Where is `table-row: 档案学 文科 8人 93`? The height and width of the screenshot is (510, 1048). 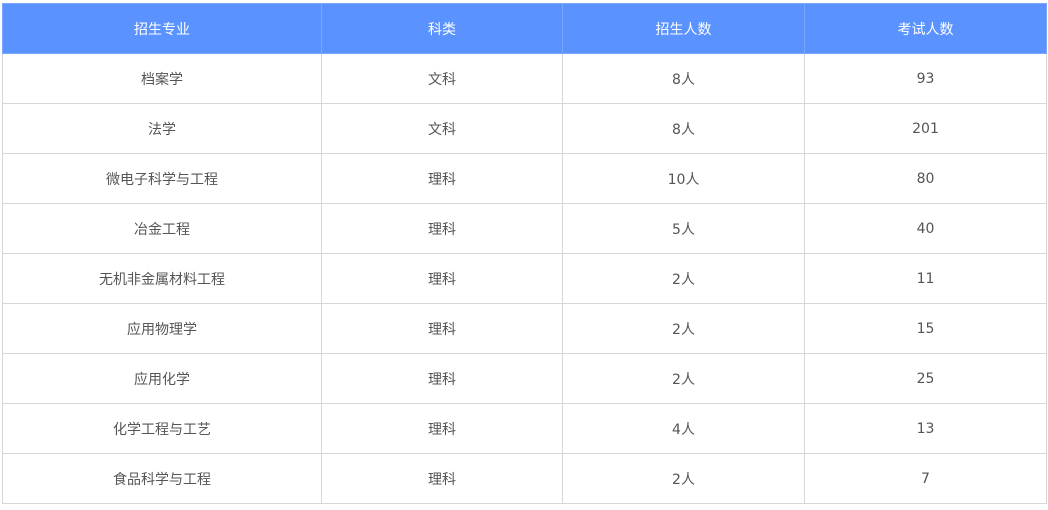 table-row: 档案学 文科 8人 93 is located at coordinates (524, 78).